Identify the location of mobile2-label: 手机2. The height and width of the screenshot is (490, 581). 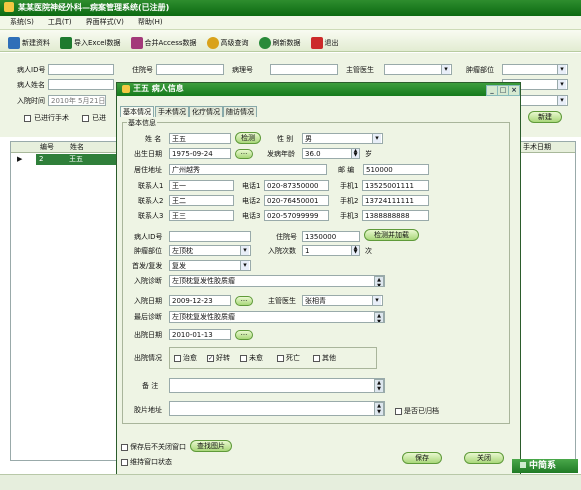
(349, 201).